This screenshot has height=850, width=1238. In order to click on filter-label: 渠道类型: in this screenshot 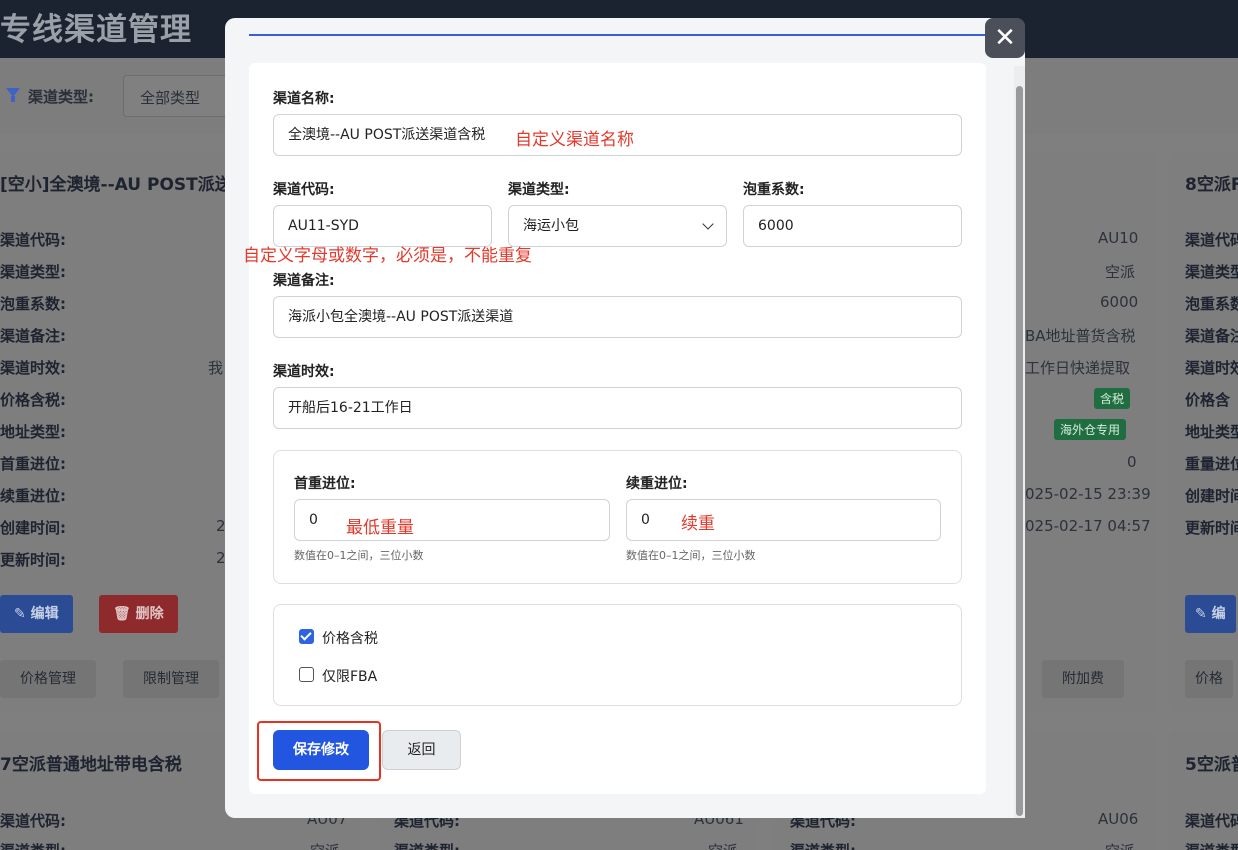, I will do `click(61, 97)`.